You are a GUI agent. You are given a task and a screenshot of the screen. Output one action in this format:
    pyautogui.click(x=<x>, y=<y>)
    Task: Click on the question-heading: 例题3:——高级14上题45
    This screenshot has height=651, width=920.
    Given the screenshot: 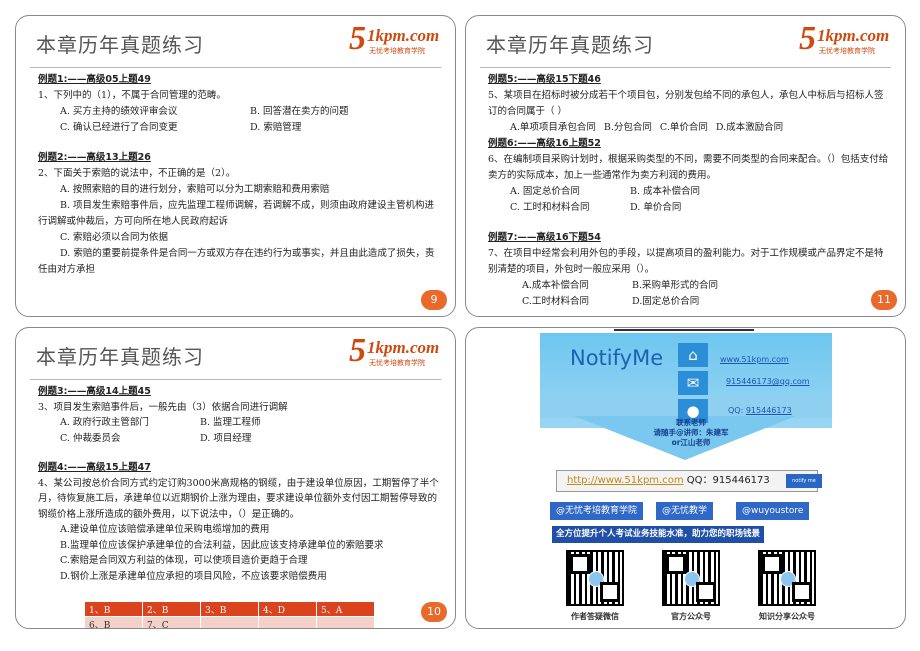 What is the action you would take?
    pyautogui.click(x=94, y=391)
    